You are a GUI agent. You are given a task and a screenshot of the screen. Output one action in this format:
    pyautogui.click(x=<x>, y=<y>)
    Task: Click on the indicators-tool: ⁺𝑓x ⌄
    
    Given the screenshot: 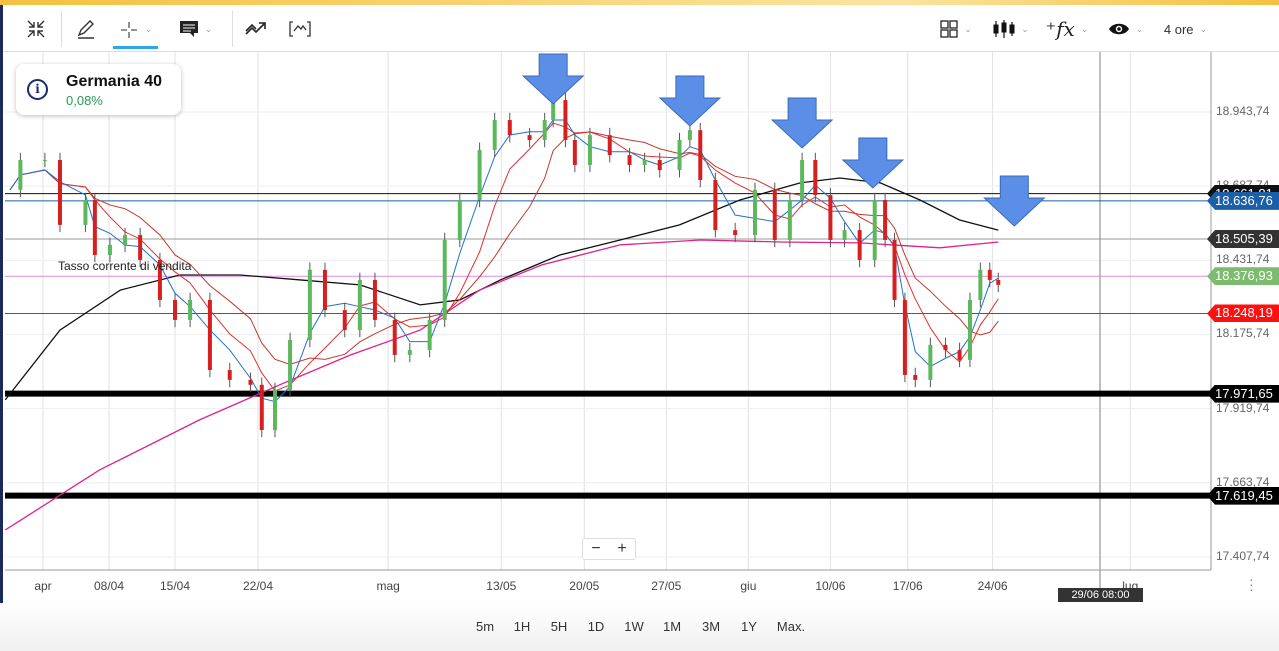 What is the action you would take?
    pyautogui.click(x=1067, y=29)
    